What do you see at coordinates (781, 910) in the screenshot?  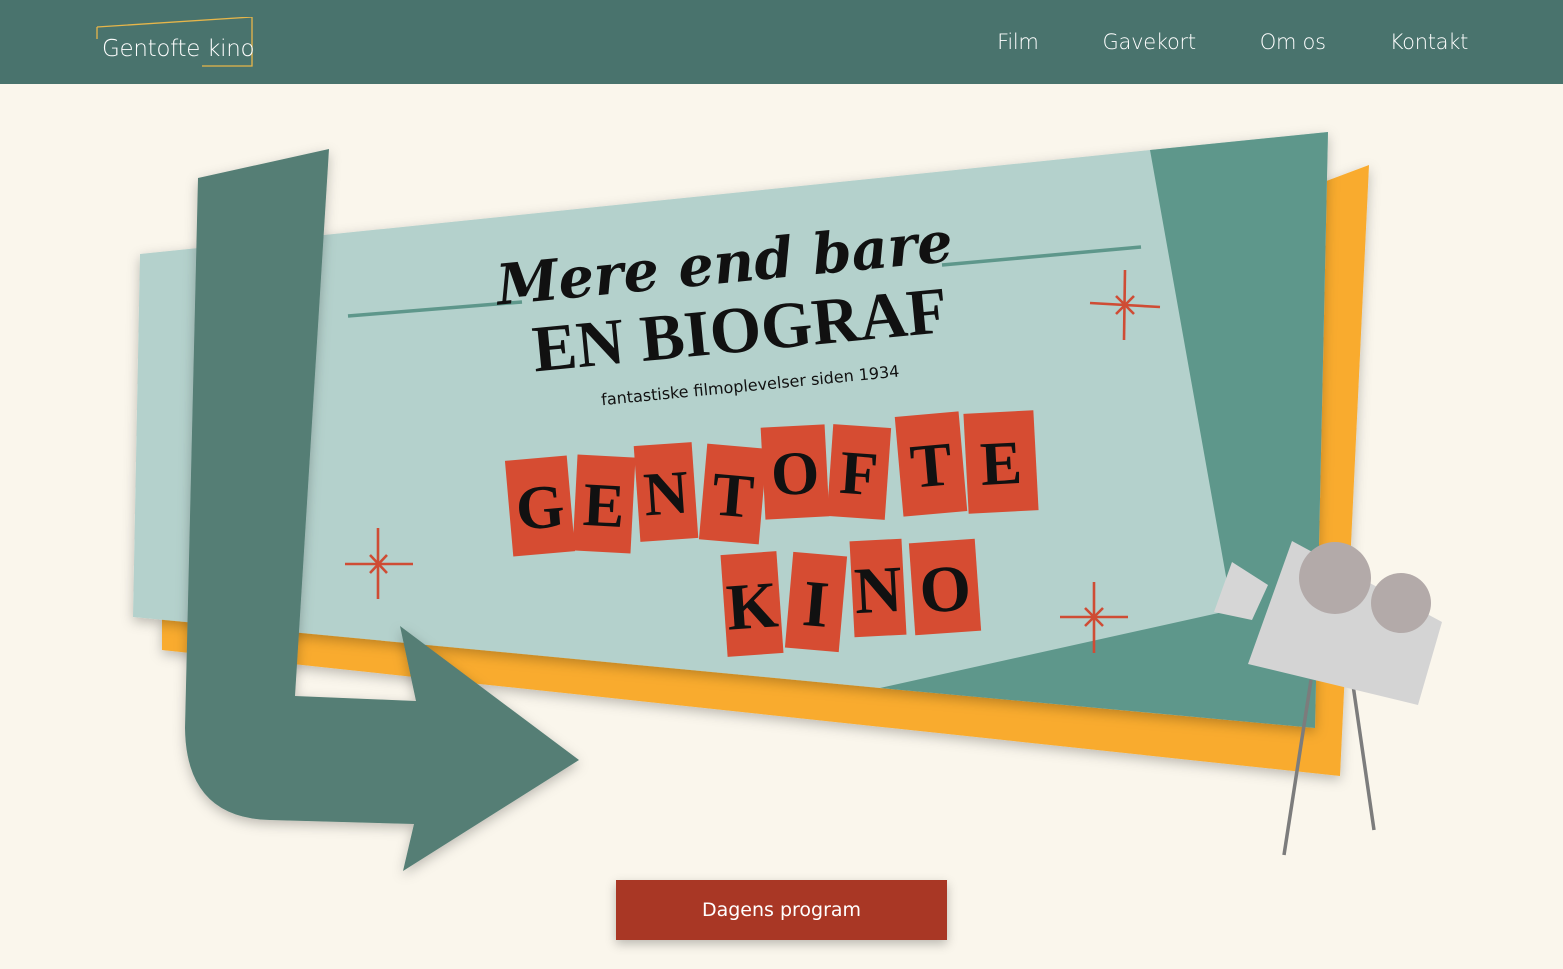 I see `todays-program-button: Dagens program` at bounding box center [781, 910].